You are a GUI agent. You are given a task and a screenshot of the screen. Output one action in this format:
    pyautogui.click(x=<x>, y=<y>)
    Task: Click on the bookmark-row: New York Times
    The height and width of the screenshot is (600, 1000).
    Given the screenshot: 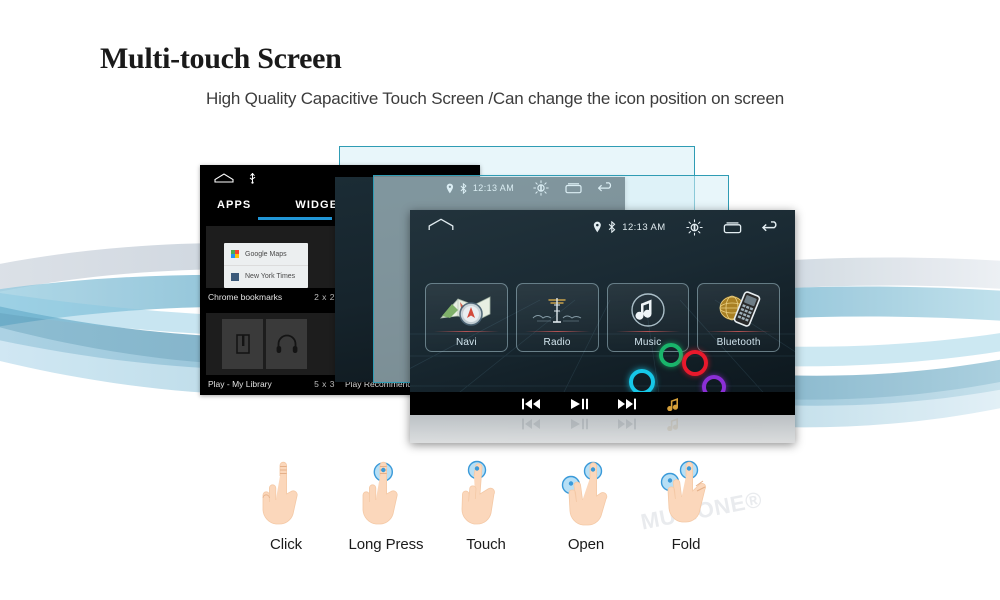 What is the action you would take?
    pyautogui.click(x=266, y=276)
    